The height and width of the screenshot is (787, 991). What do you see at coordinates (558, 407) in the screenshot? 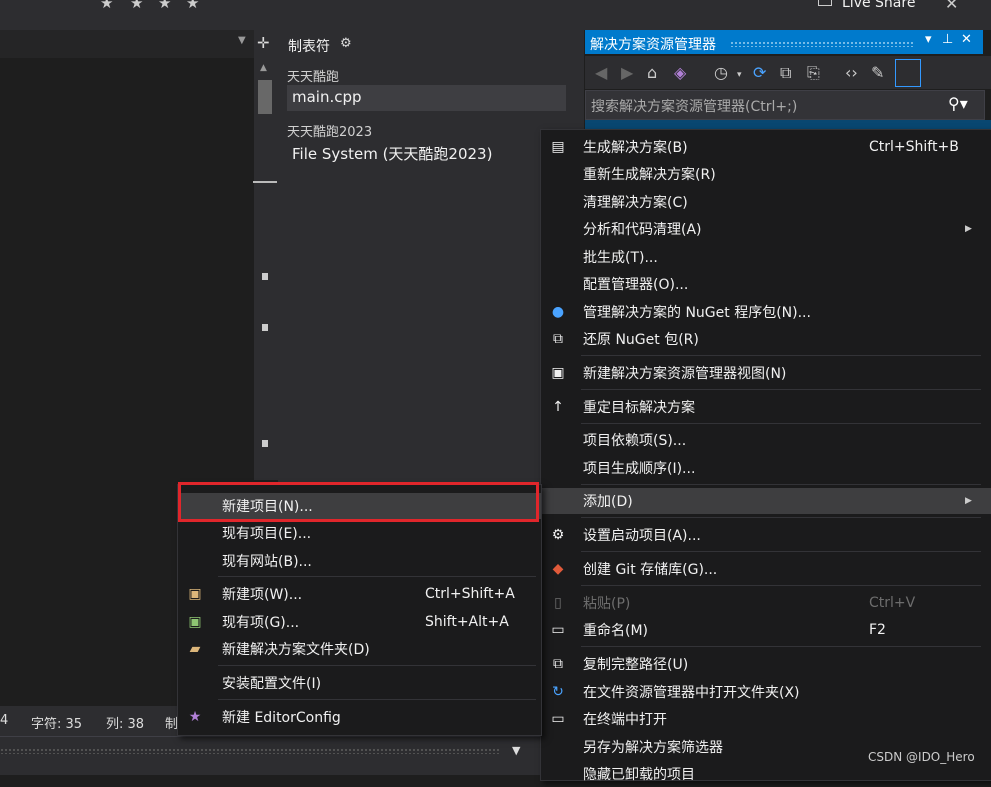
I see `arrow-up-icon: ↑` at bounding box center [558, 407].